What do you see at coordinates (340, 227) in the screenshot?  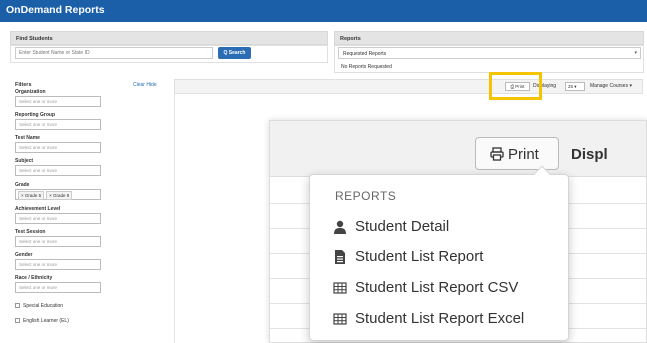 I see `user-icon` at bounding box center [340, 227].